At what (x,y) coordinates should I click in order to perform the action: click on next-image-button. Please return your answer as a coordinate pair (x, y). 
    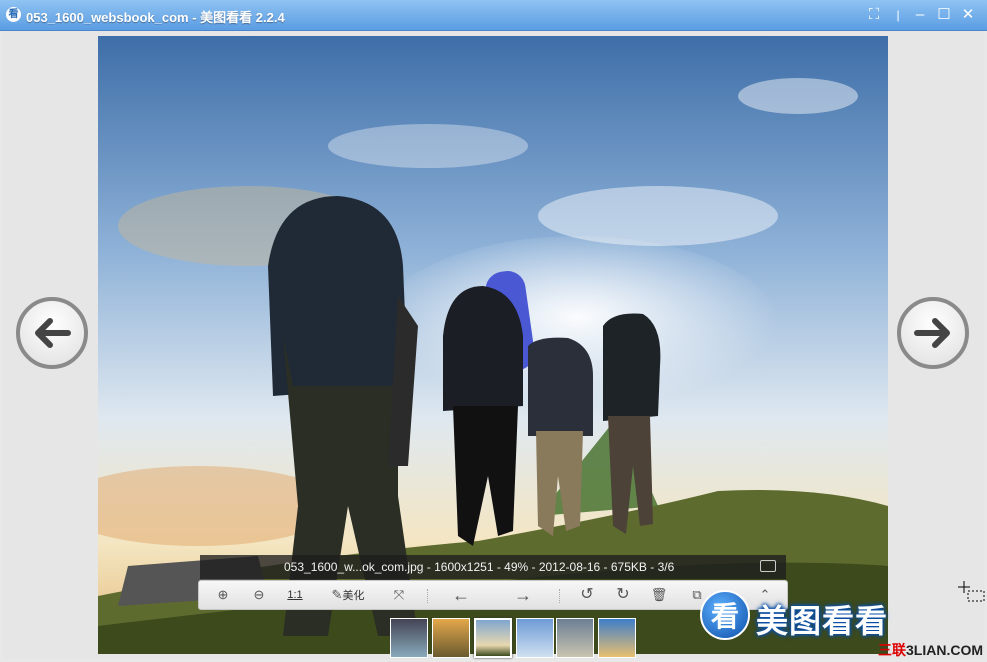
    Looking at the image, I should click on (933, 333).